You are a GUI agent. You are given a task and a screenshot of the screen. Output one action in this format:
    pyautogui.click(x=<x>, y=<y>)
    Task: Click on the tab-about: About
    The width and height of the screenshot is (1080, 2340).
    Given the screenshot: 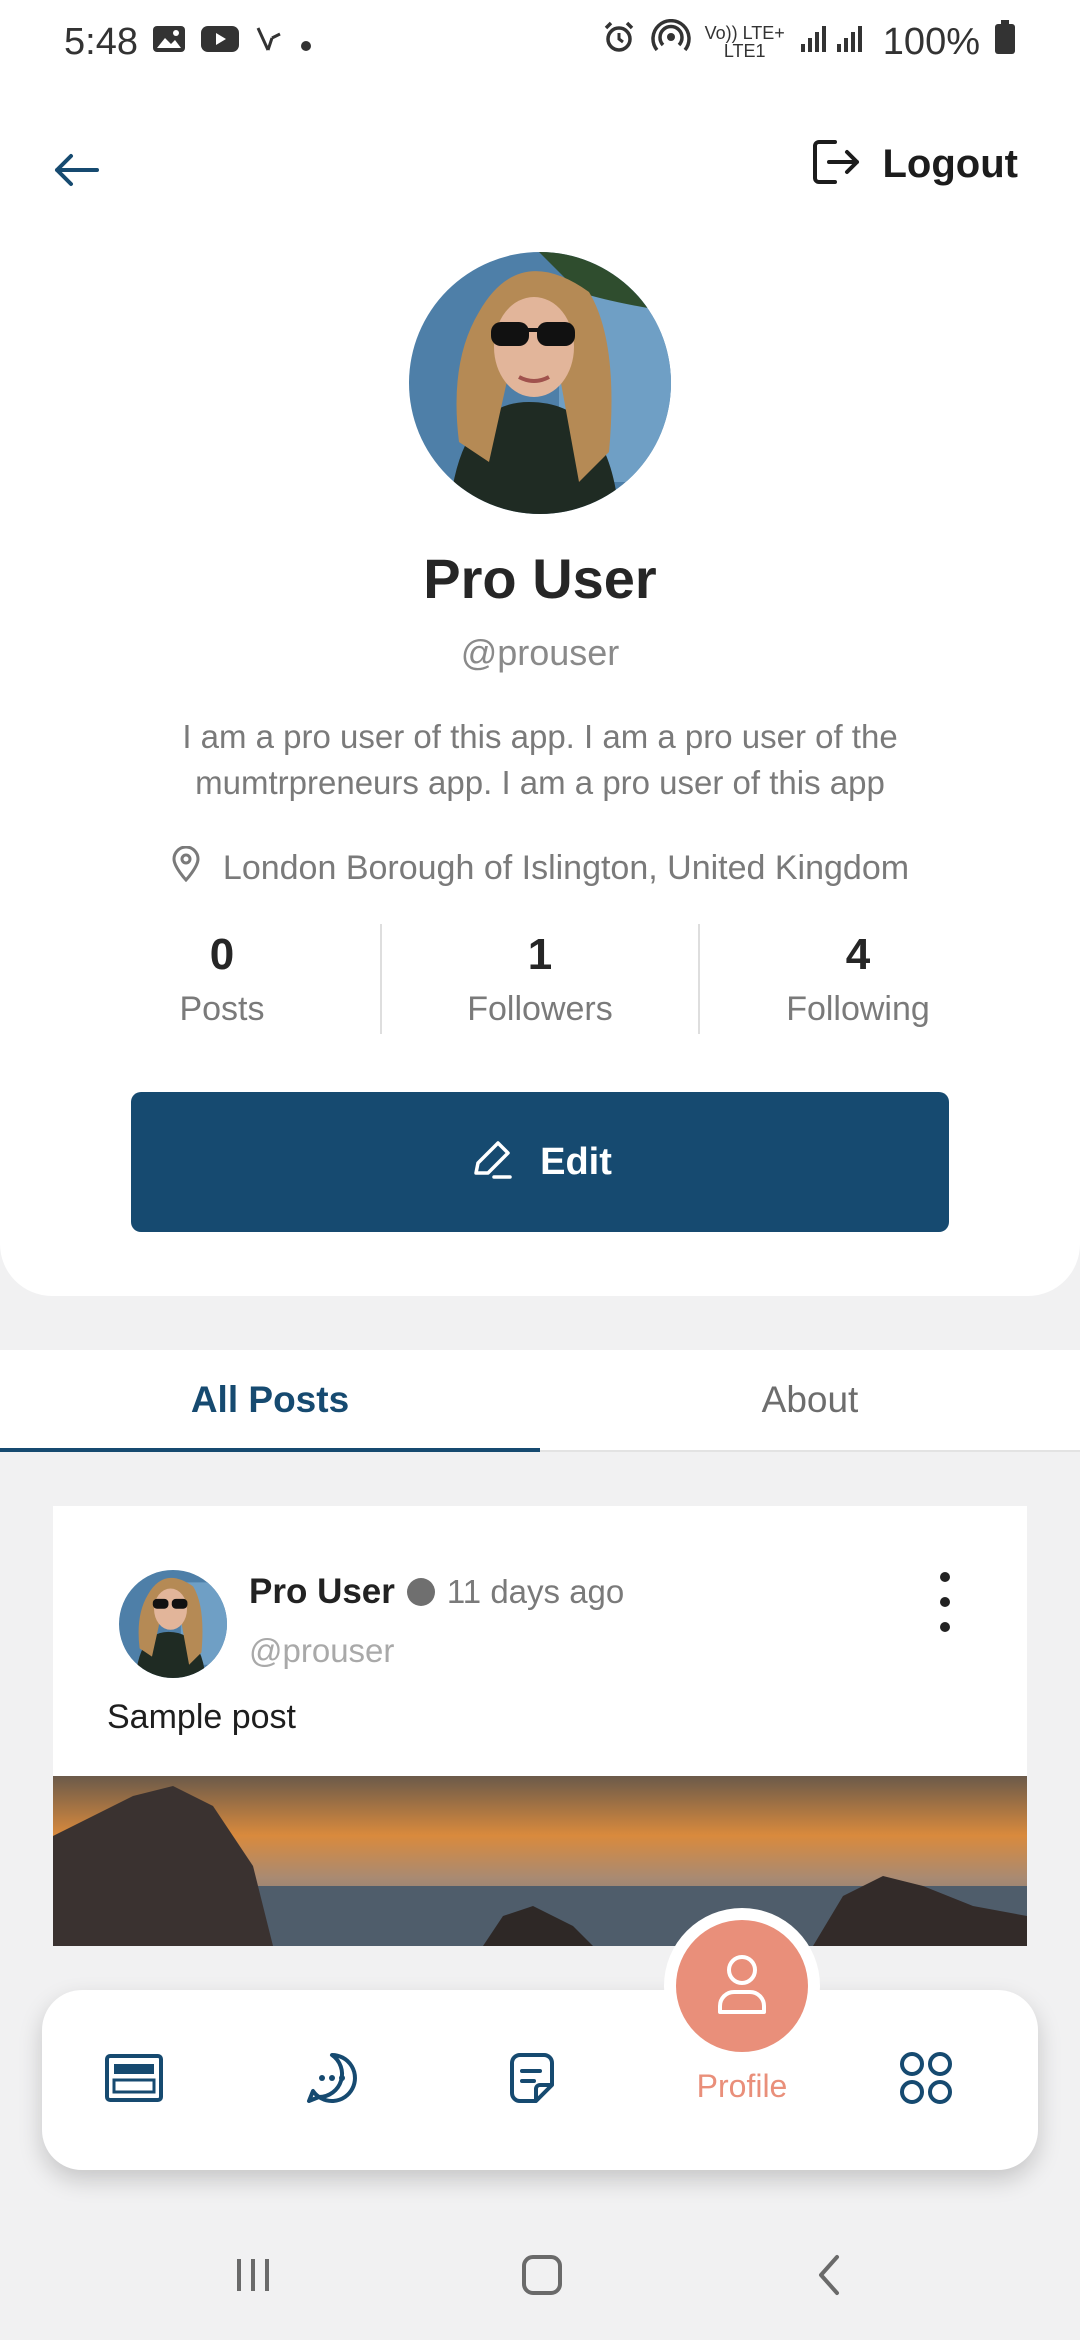 What is the action you would take?
    pyautogui.click(x=810, y=1400)
    